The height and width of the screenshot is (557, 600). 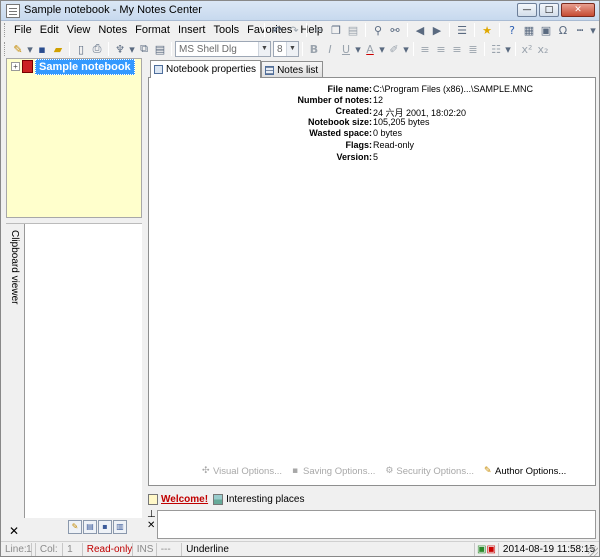 I want to click on underline-dropdown-icon: ▾, so click(x=358, y=49).